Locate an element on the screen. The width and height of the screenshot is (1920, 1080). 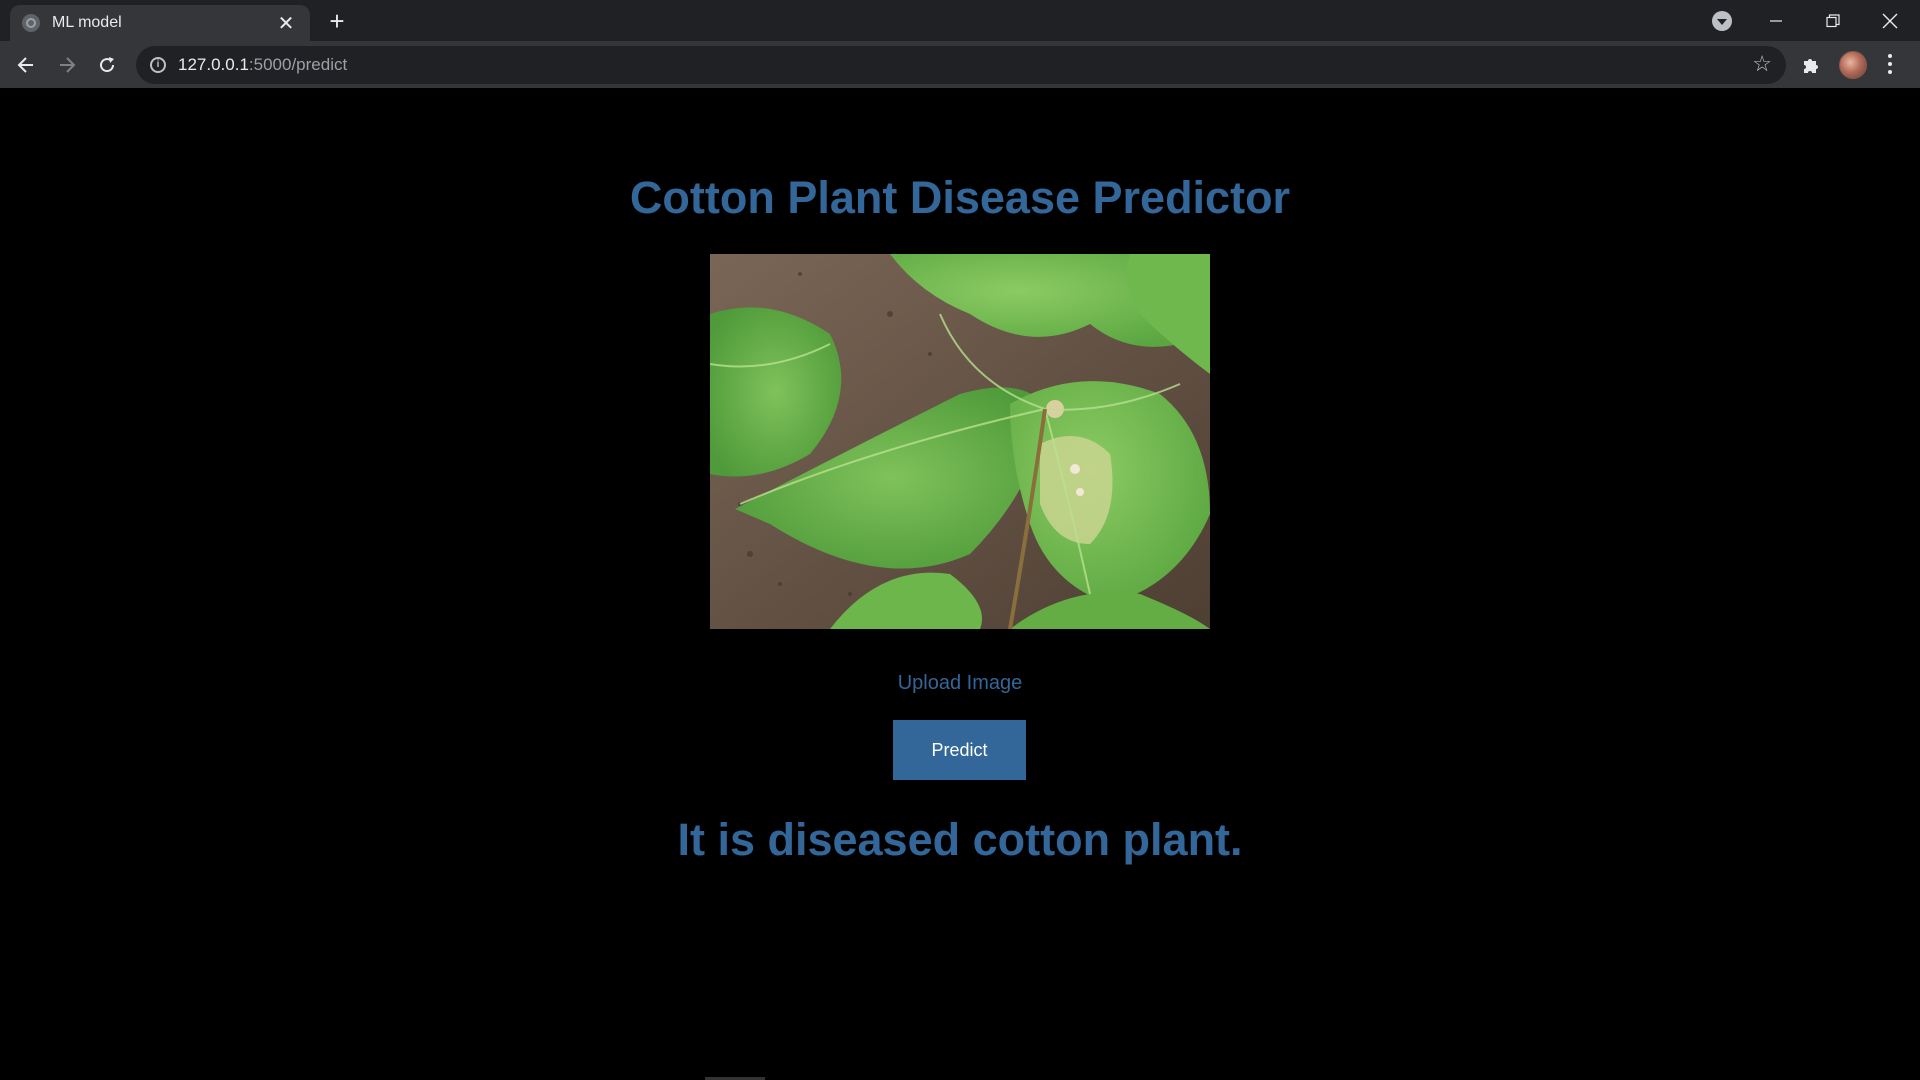
minimize-icon is located at coordinates (1776, 20).